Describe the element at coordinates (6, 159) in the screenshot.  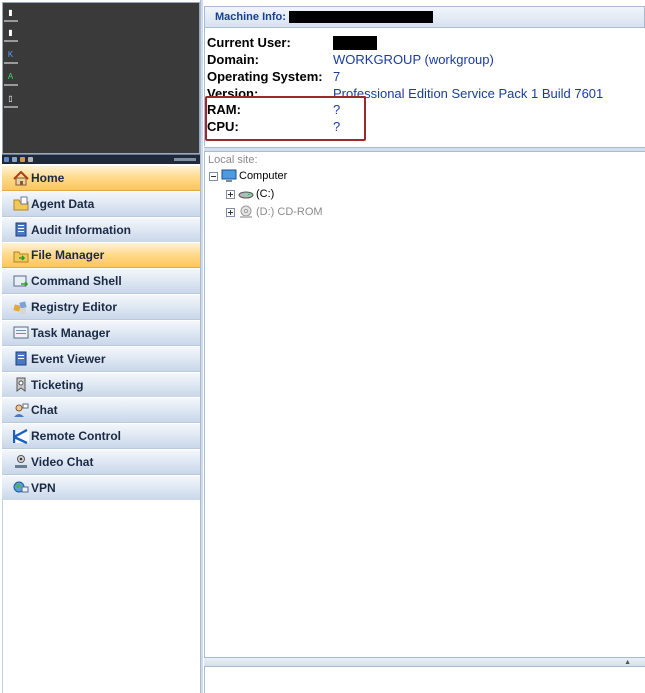
I see `start-icon` at that location.